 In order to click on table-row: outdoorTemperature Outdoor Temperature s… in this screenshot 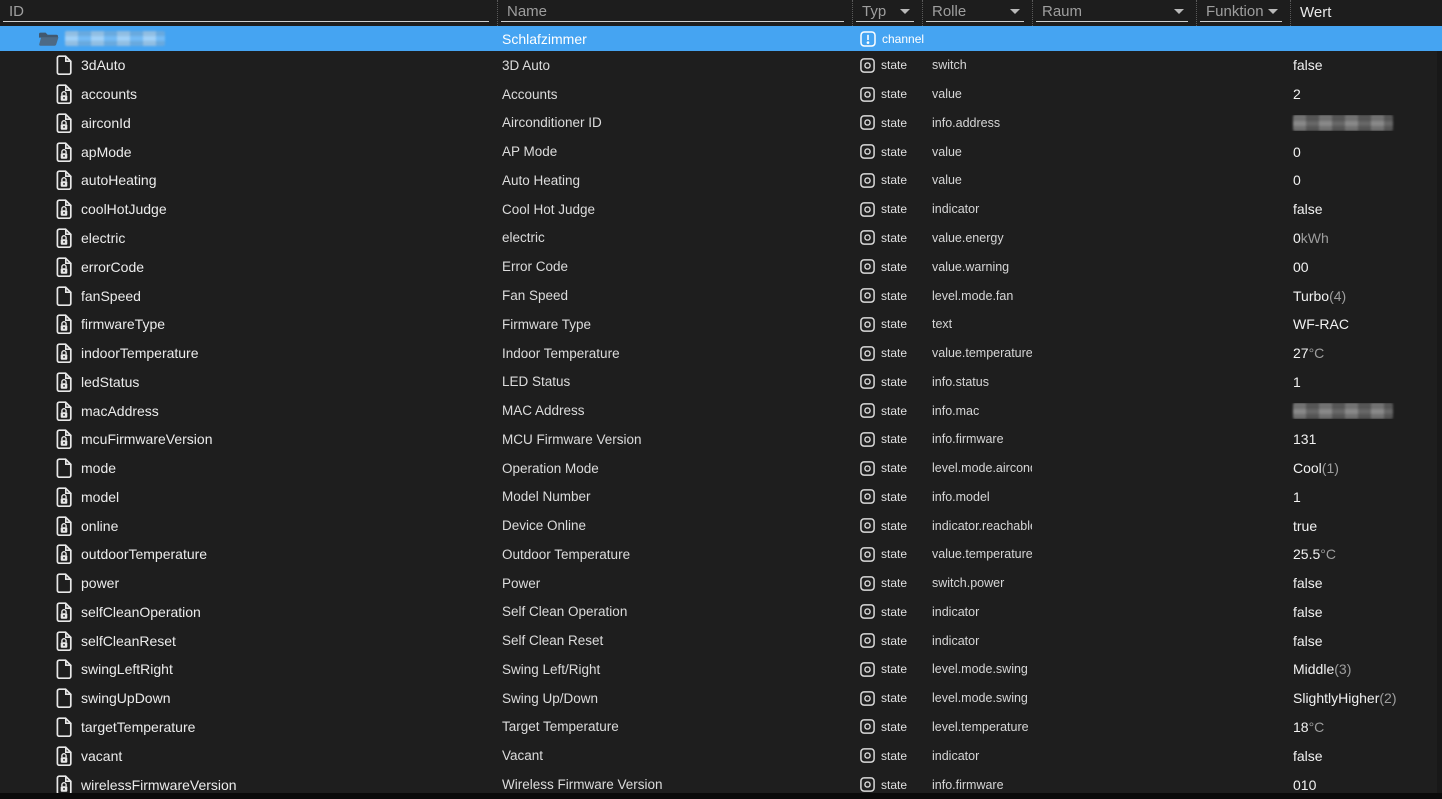, I will do `click(721, 554)`.